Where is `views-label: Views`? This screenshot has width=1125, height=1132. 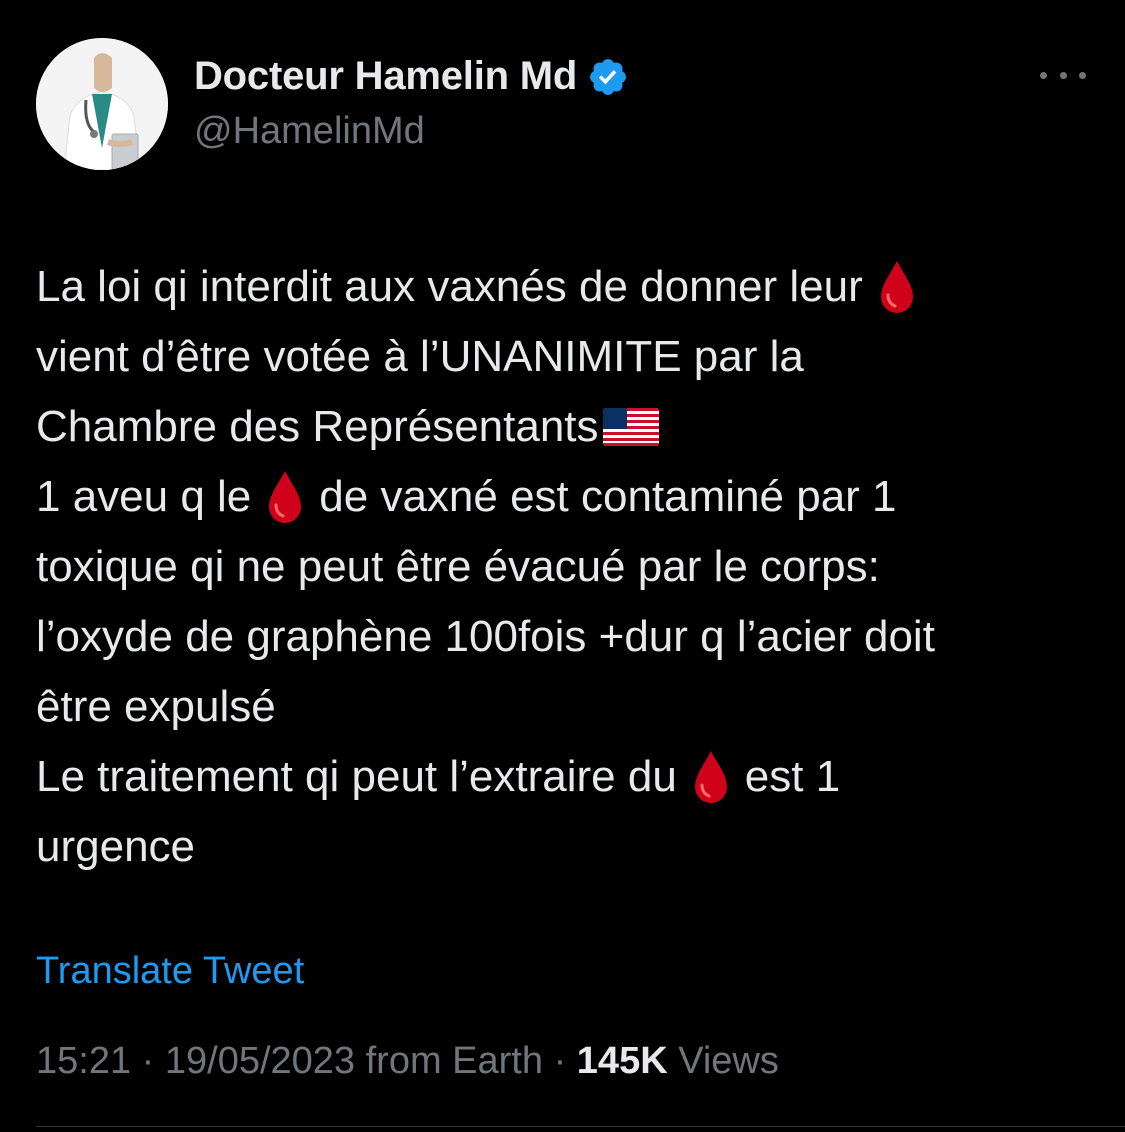 views-label: Views is located at coordinates (723, 1061).